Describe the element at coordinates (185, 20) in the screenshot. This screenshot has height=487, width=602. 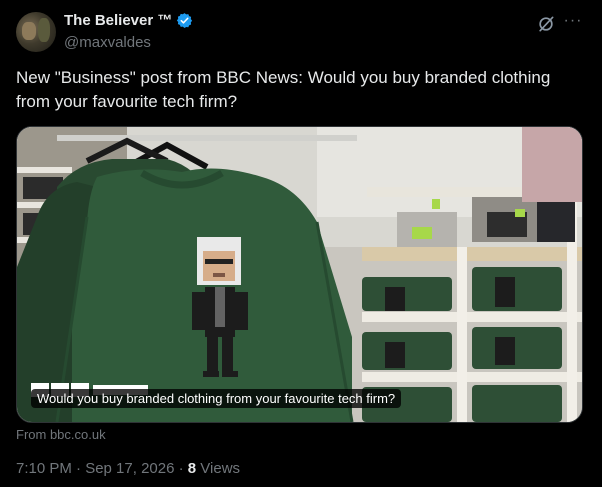
I see `verified-badge-icon` at that location.